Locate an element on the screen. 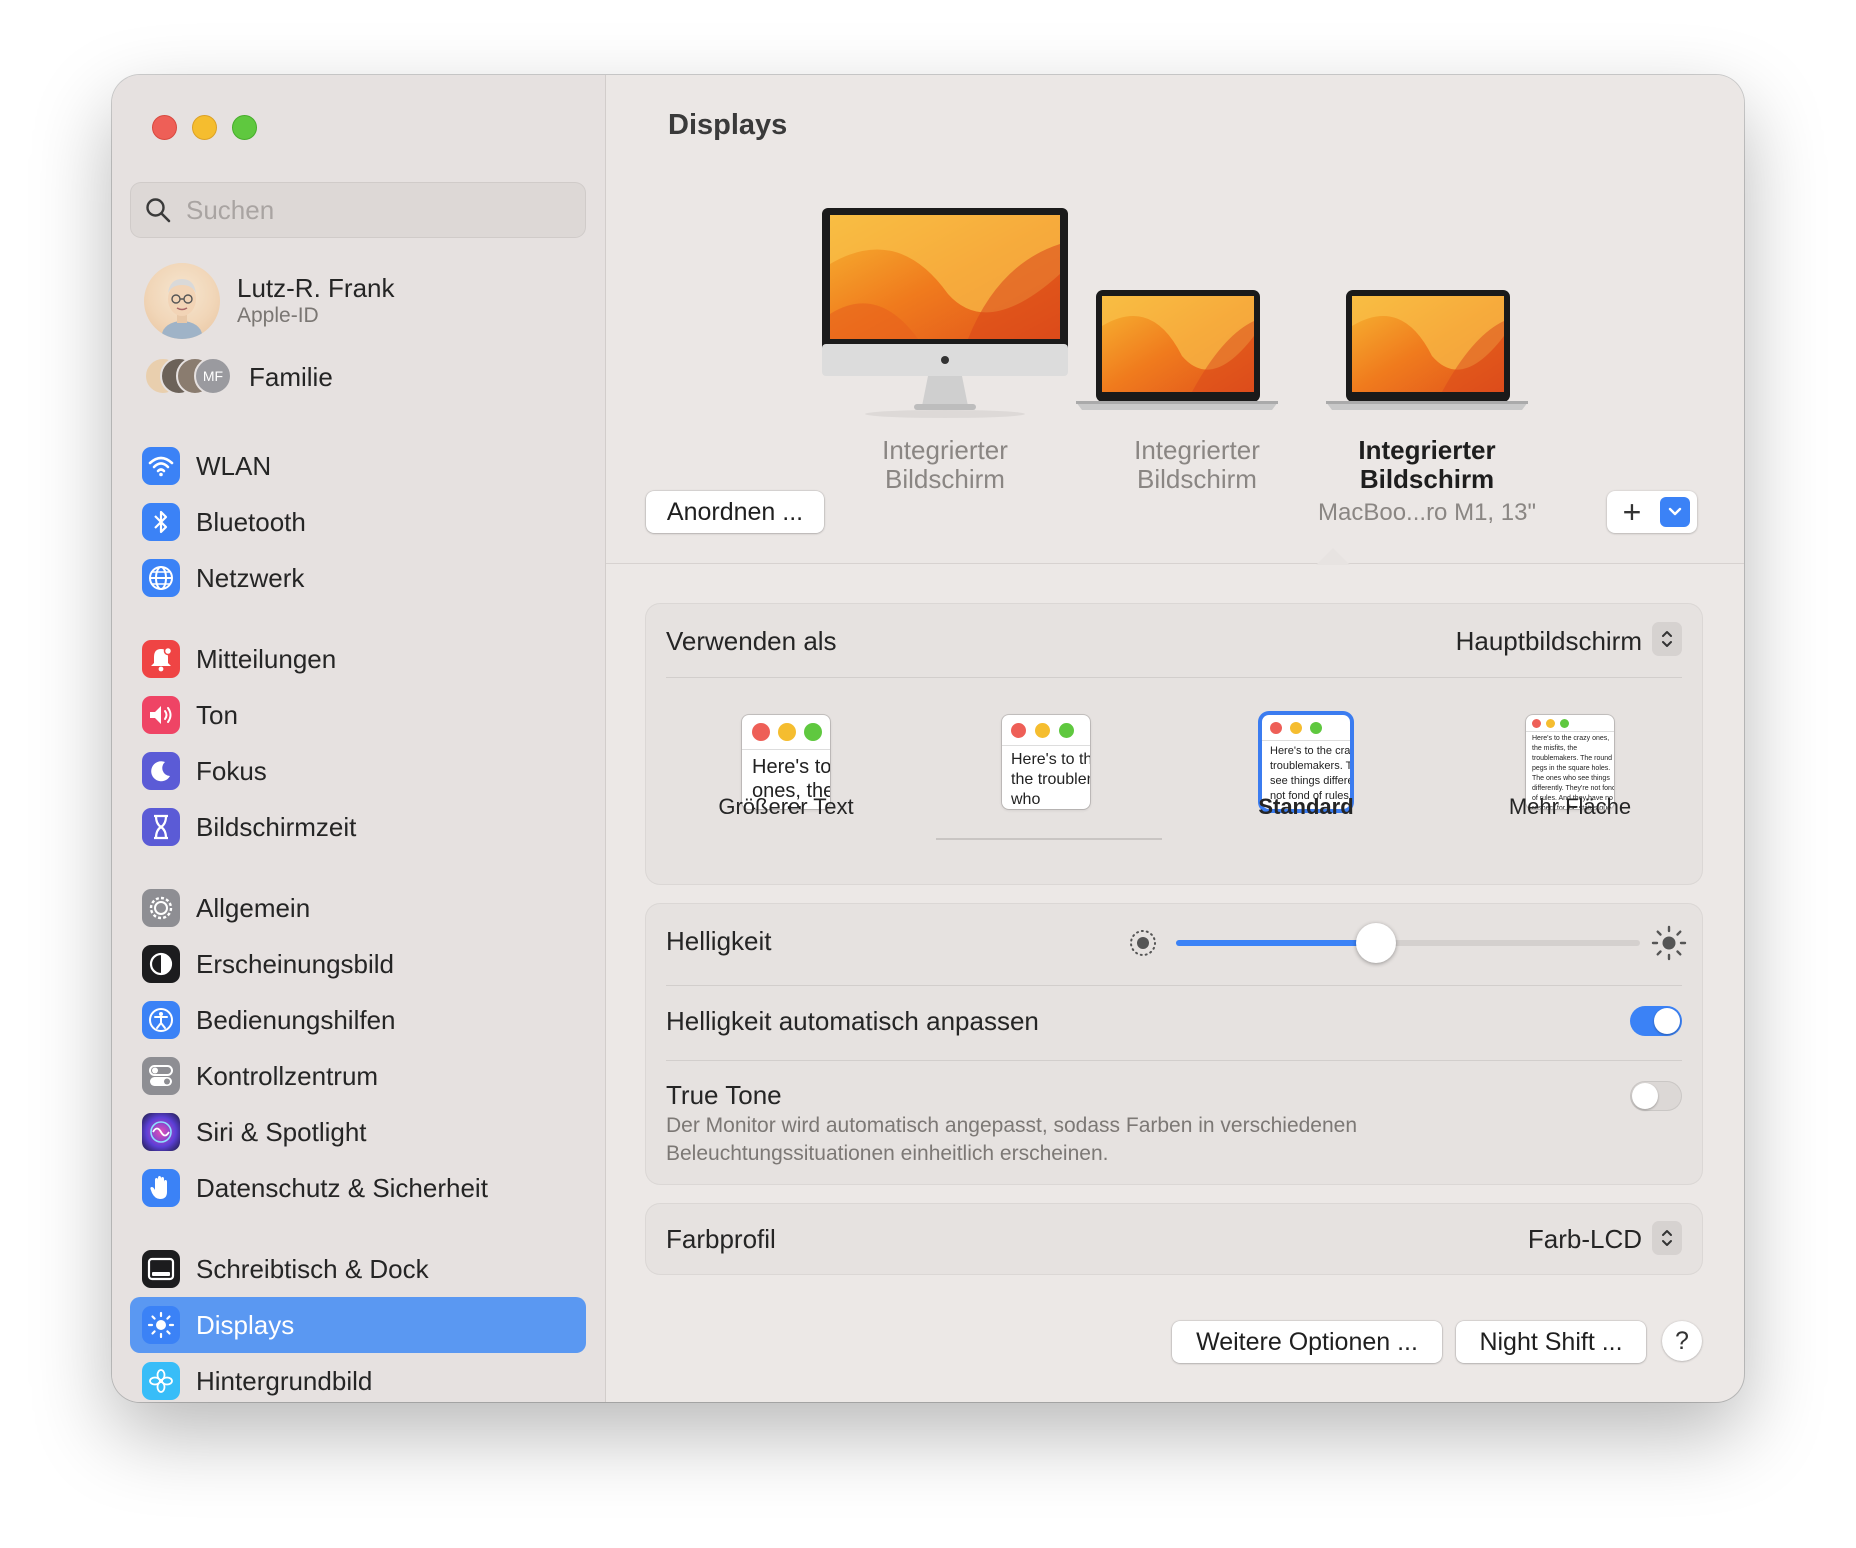 Image resolution: width=1856 pixels, height=1548 pixels. sidebar-item-bluetooth: Bluetooth is located at coordinates (358, 522).